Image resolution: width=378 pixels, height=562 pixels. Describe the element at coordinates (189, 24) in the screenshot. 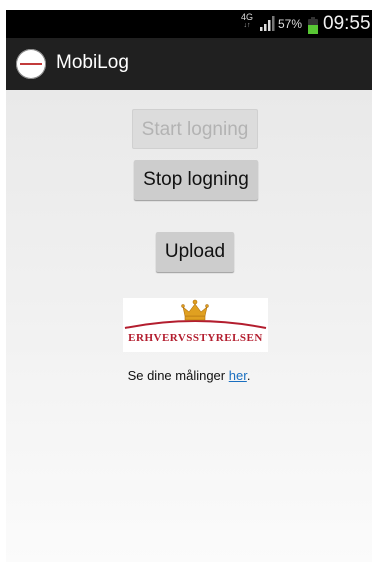

I see `status-bar: 4G ↓↑ 57% 09:55` at that location.